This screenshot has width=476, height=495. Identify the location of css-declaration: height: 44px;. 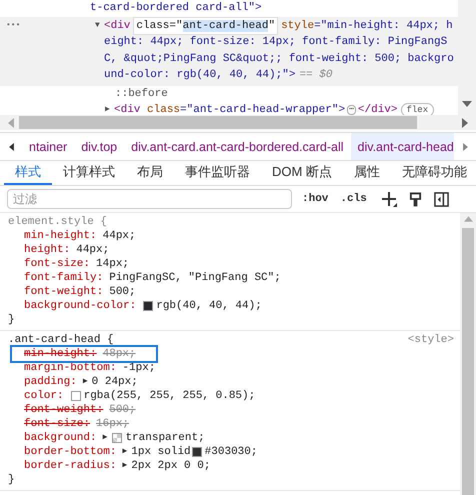
(231, 250).